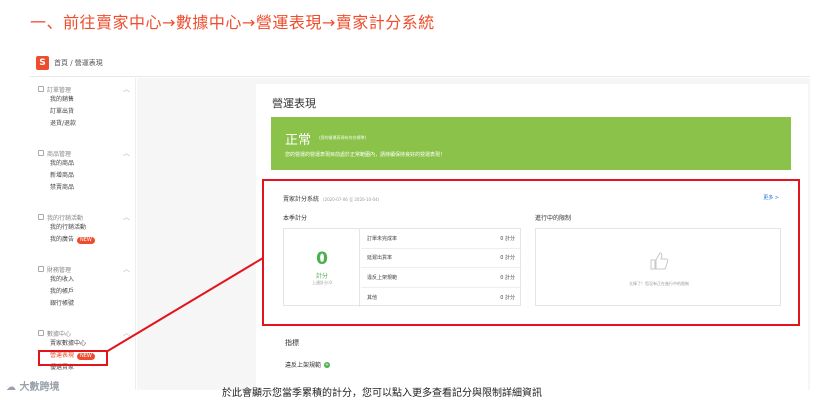  I want to click on sidebar-group-header: 我的行銷活動 ︿, so click(84, 217).